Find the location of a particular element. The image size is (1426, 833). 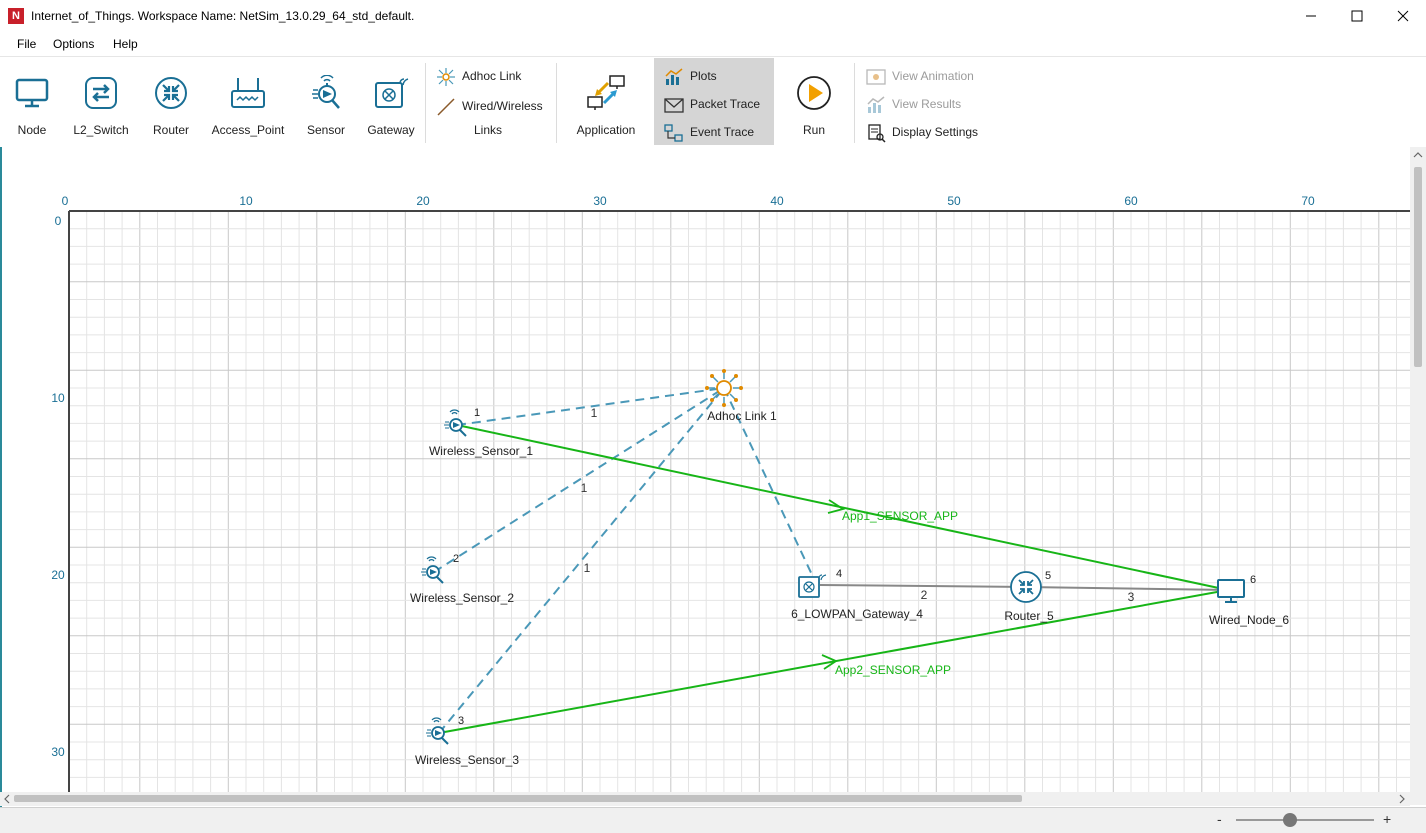

app2-label: App2_SENSOR_APP is located at coordinates (893, 670).